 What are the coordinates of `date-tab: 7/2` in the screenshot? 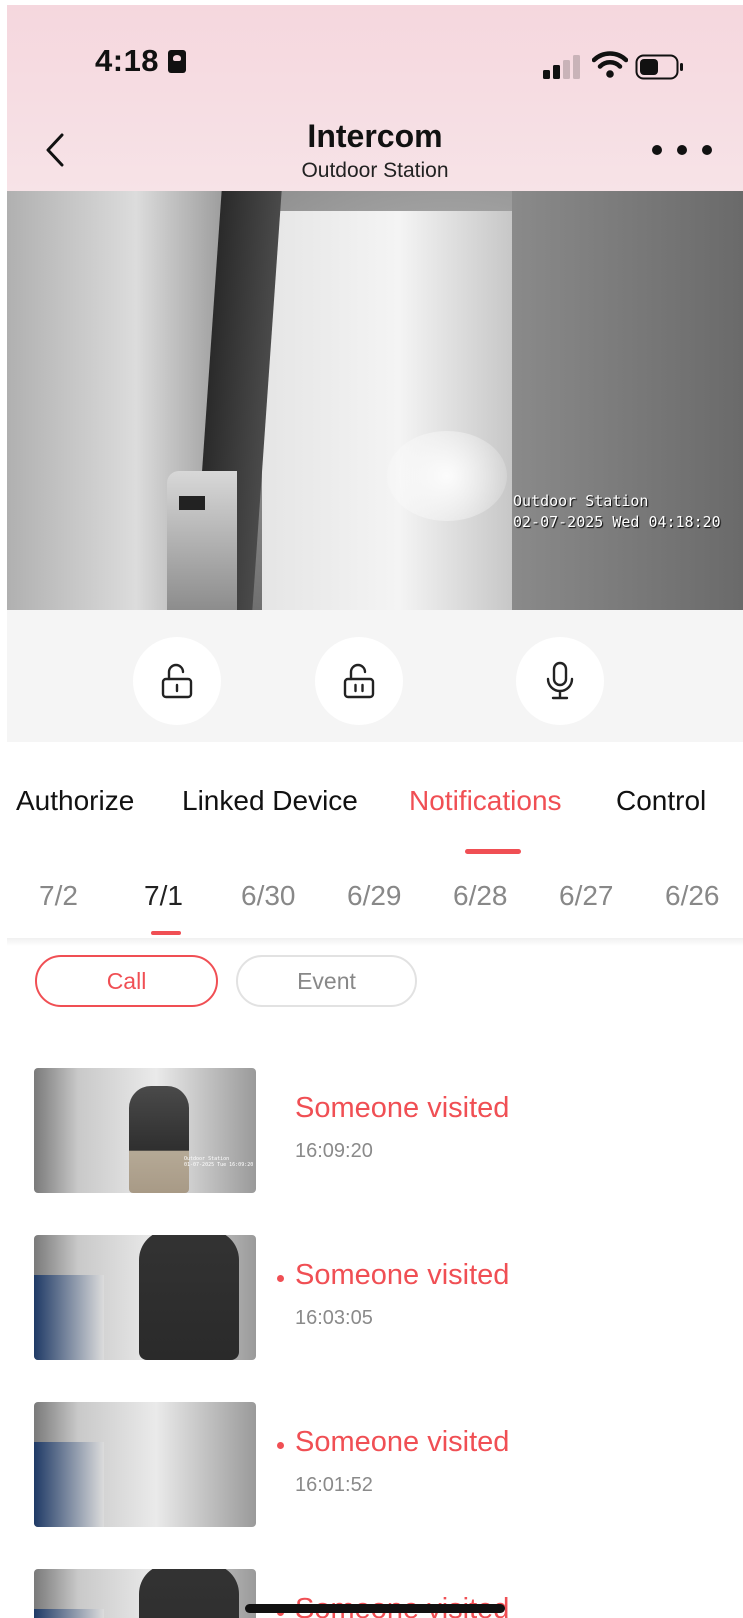 It's located at (58, 896).